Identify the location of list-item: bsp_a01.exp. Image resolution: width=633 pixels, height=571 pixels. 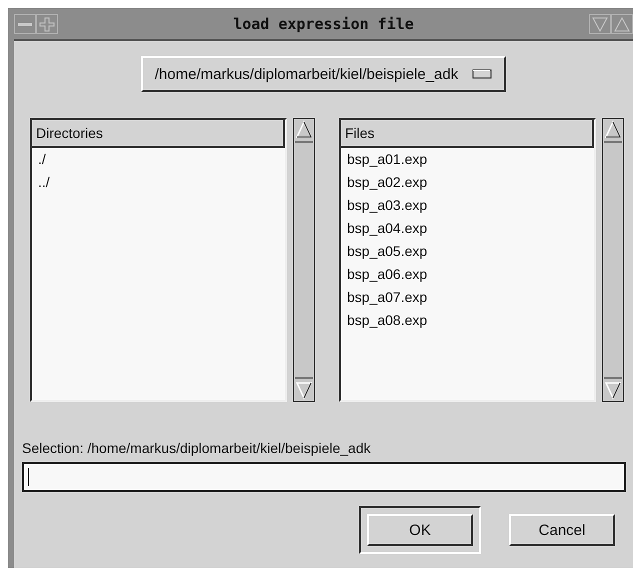
(467, 159).